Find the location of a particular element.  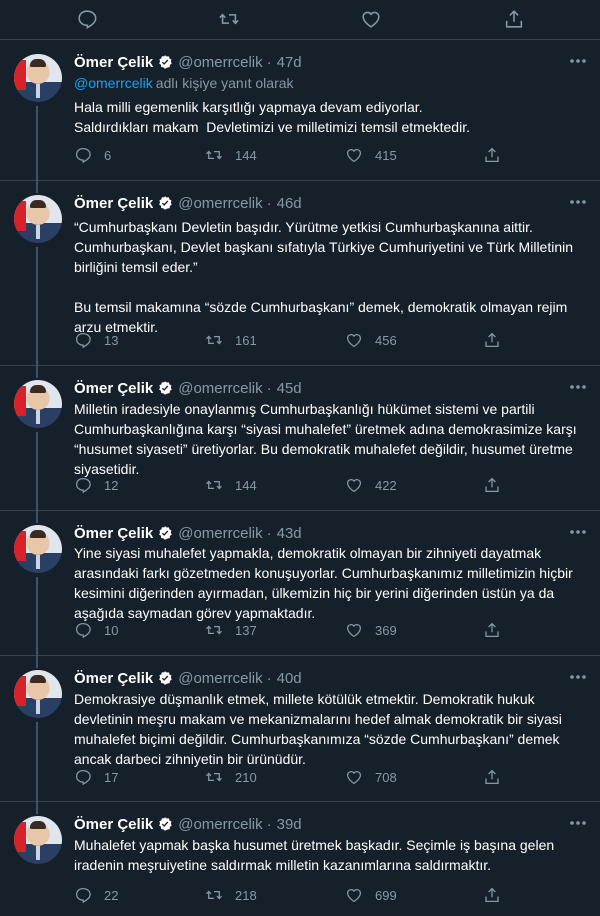

reply-button: 13 is located at coordinates (96, 340).